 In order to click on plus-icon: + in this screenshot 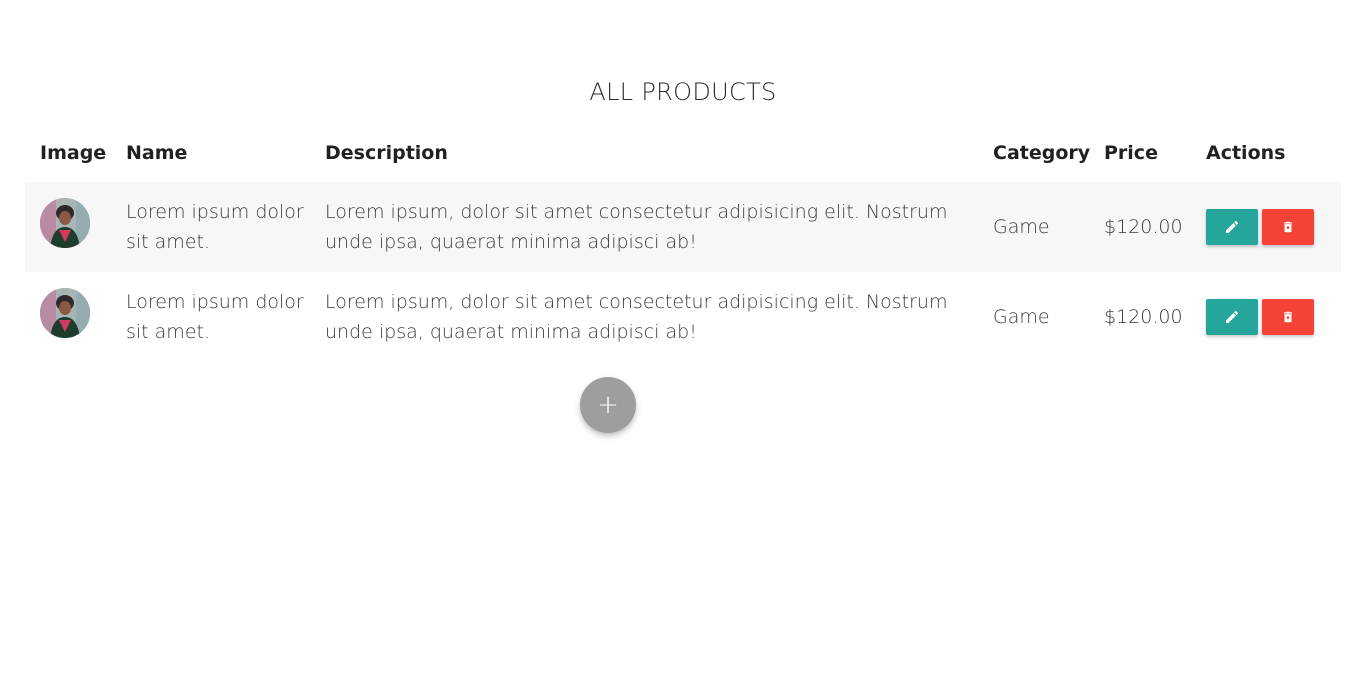, I will do `click(608, 405)`.